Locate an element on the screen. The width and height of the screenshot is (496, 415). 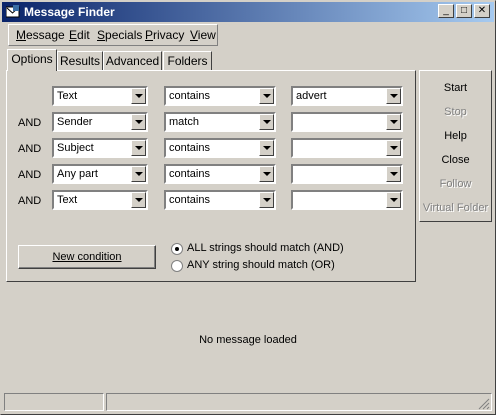
virtual-folder-button: Virtual Folder is located at coordinates (455, 208).